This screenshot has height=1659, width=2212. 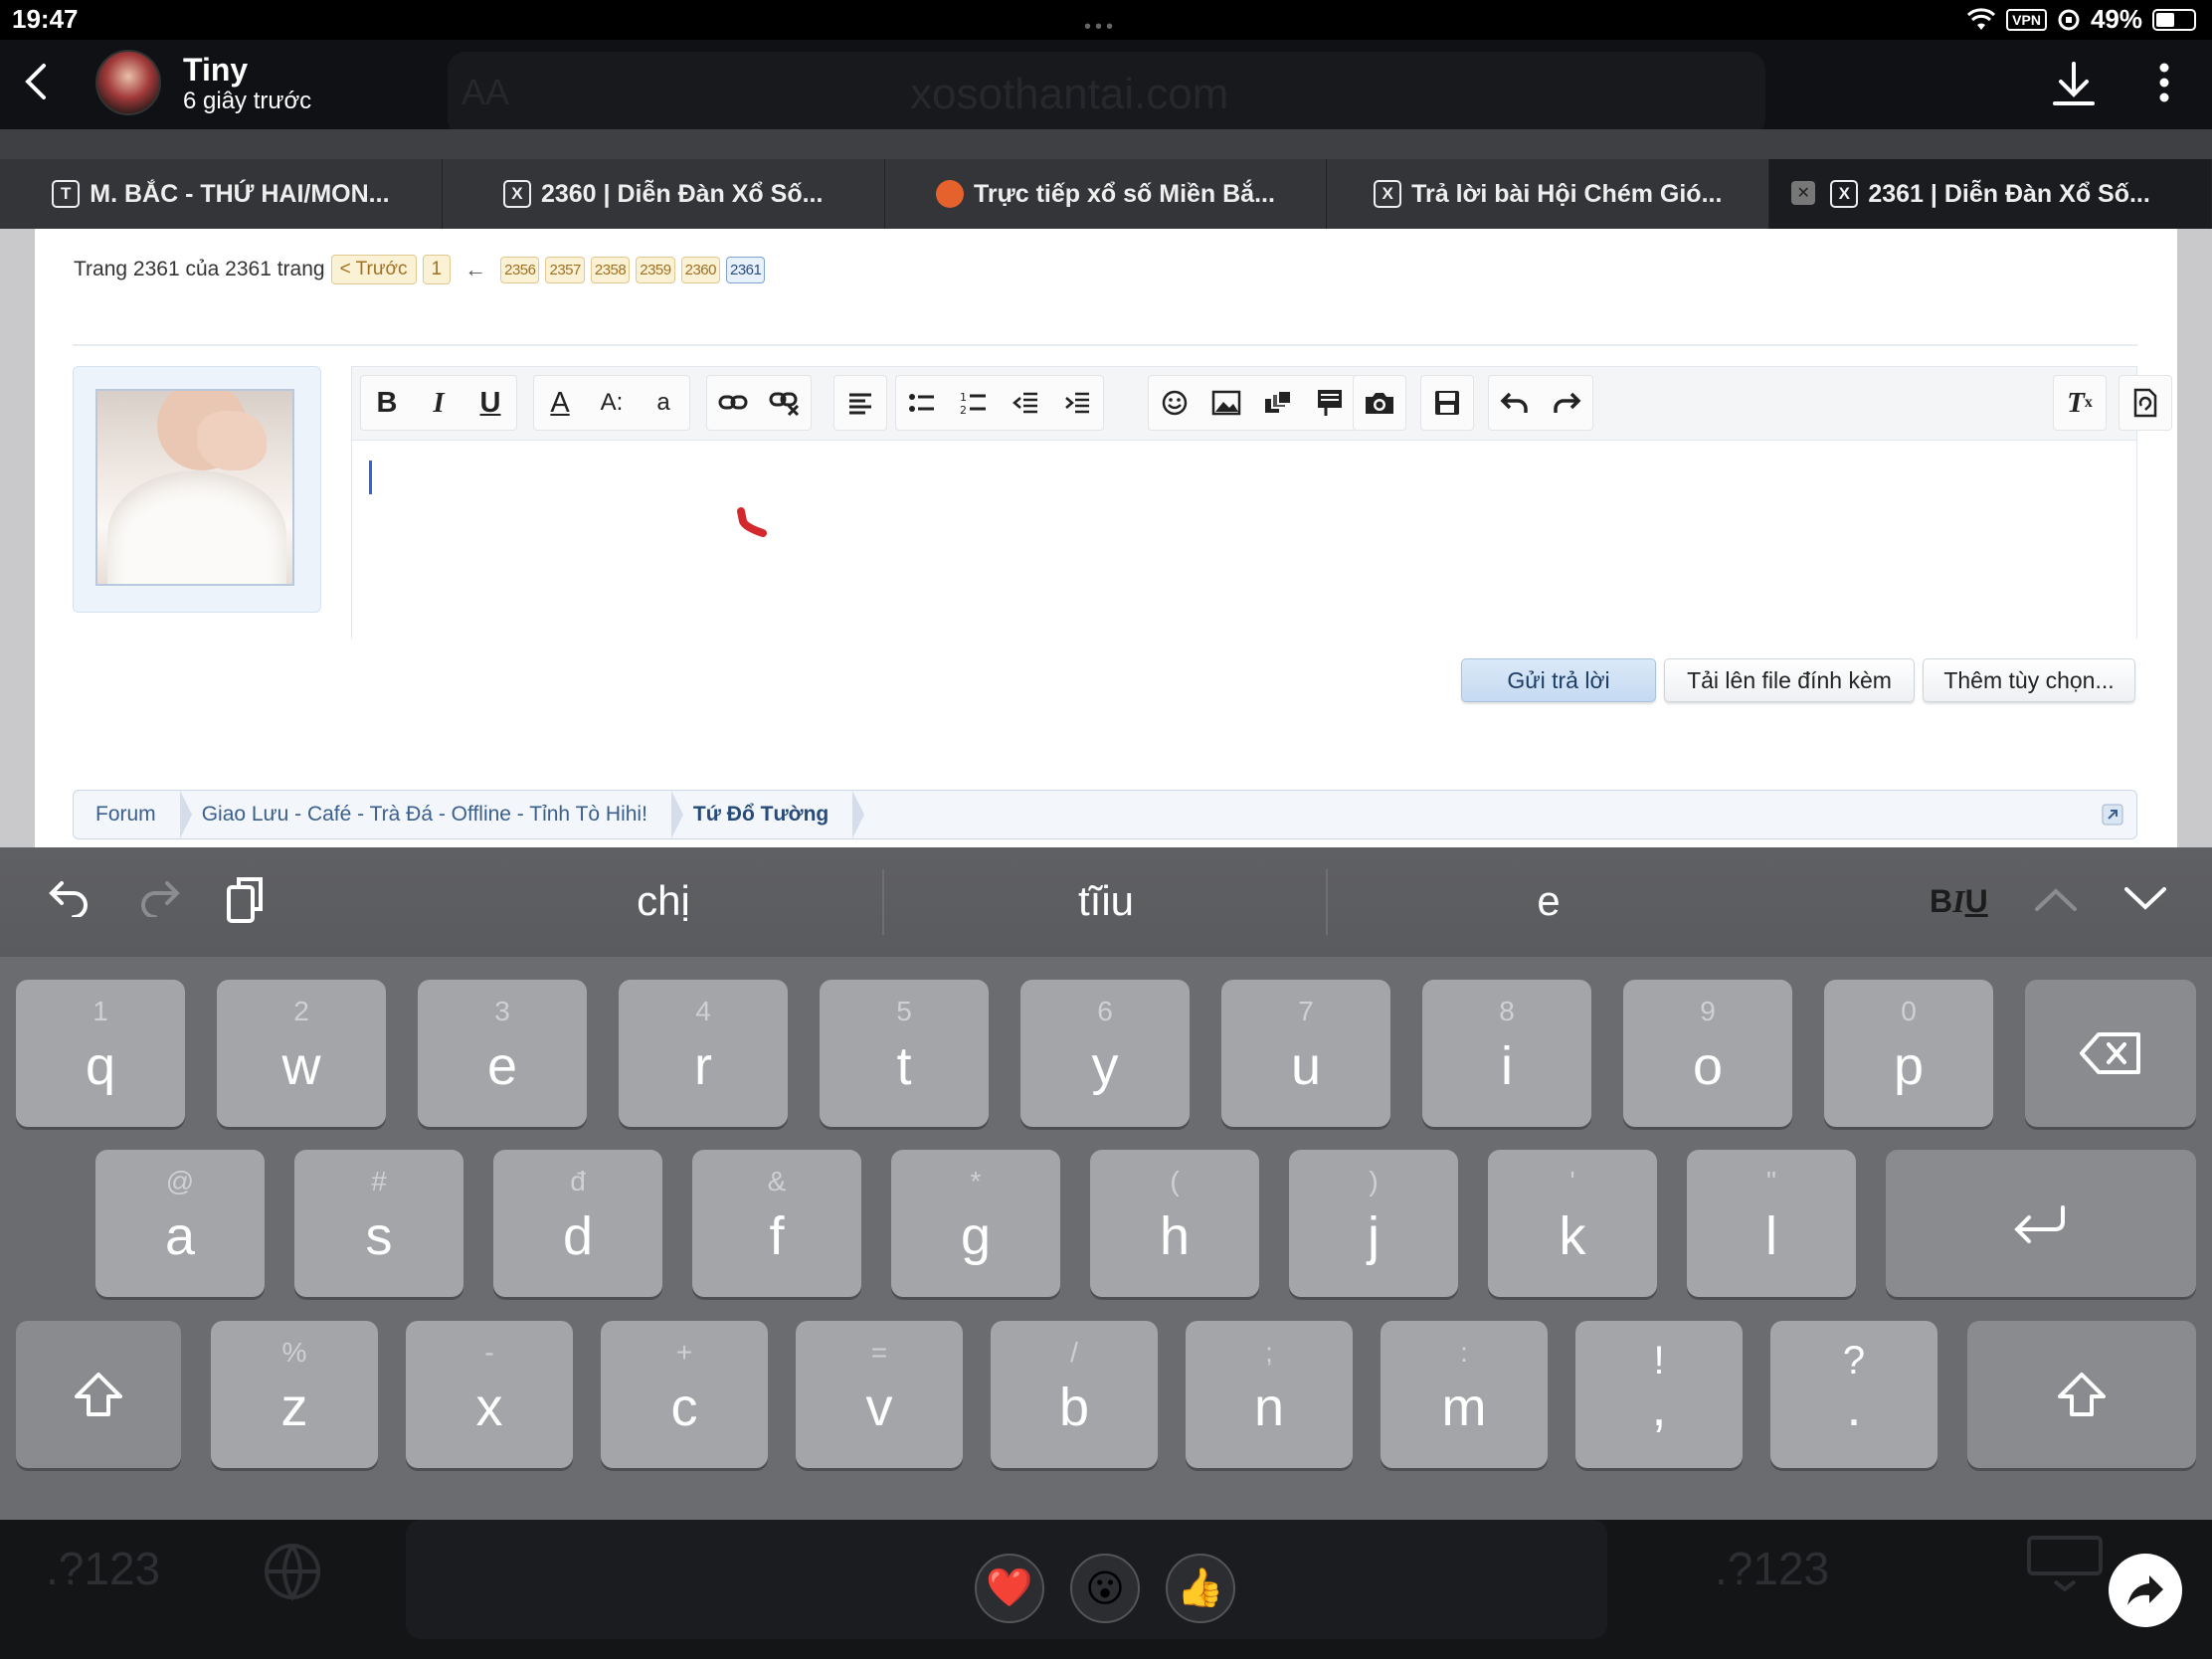 I want to click on image-icon, so click(x=1226, y=403).